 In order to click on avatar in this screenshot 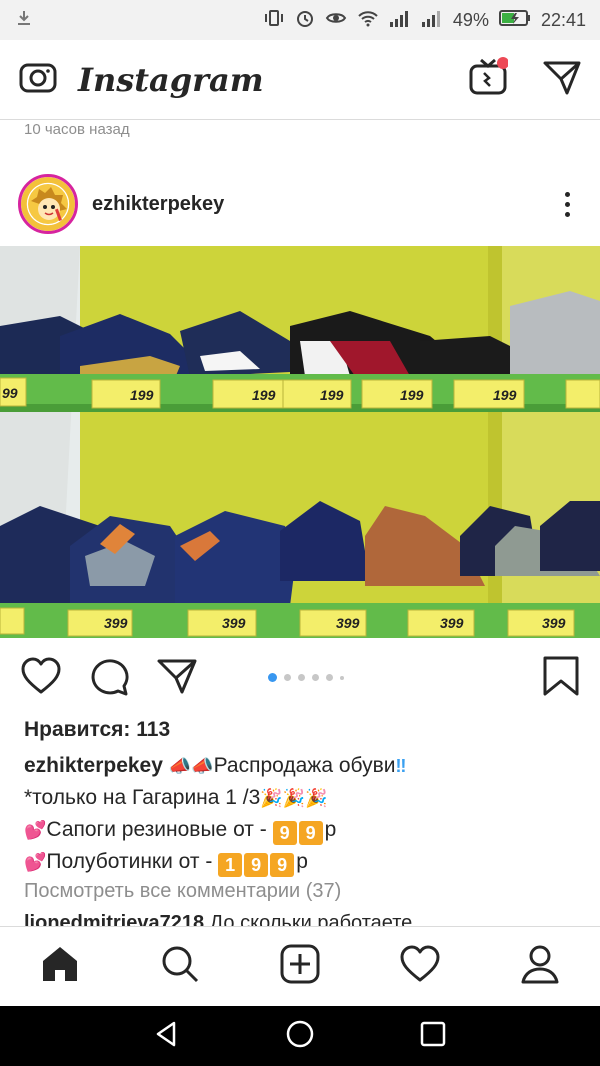, I will do `click(48, 204)`.